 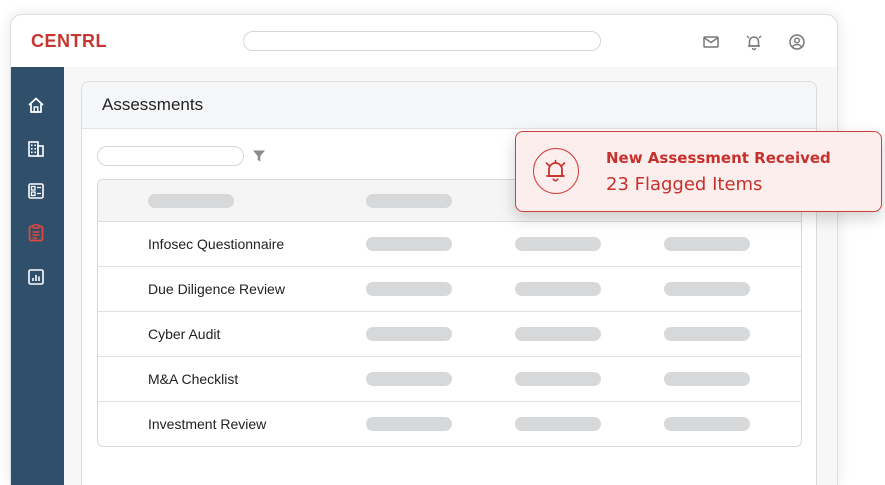 I want to click on table-row: Infosec Questionnaire, so click(x=449, y=244).